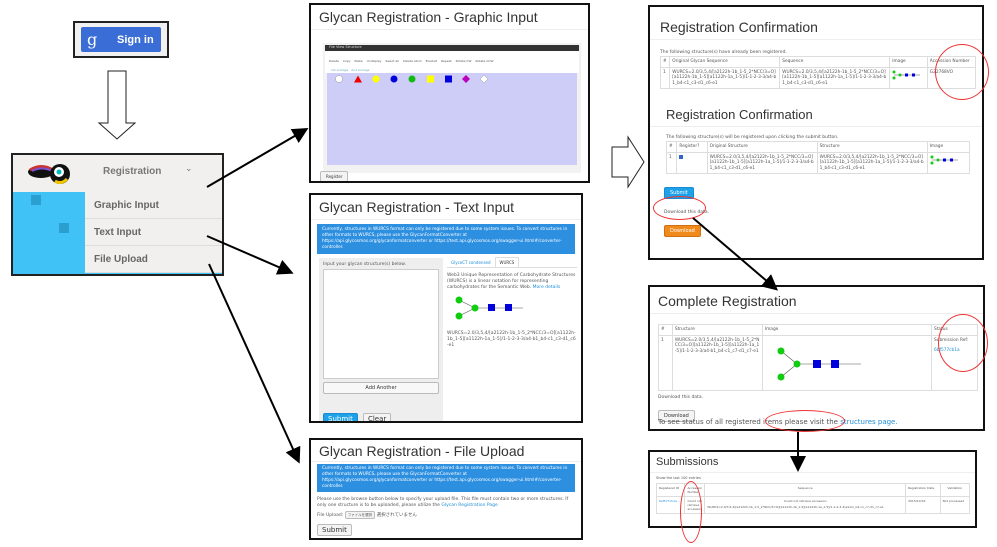 The height and width of the screenshot is (547, 997). I want to click on choose-file-button: ファイルを選択, so click(360, 515).